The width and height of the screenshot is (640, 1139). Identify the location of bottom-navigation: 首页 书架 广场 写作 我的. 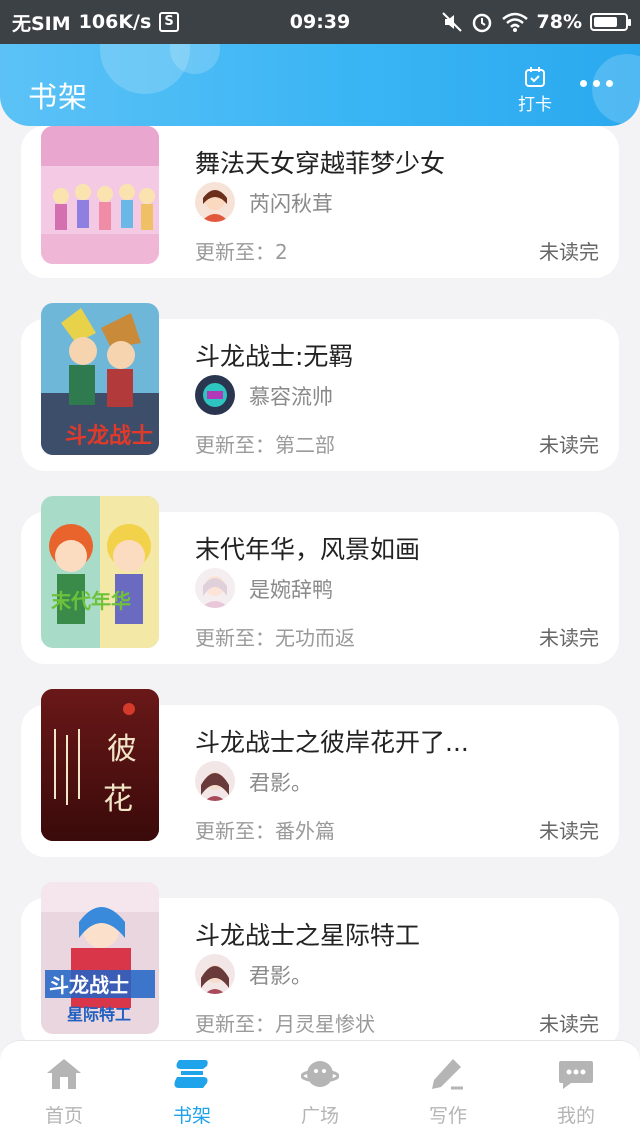
(320, 1089).